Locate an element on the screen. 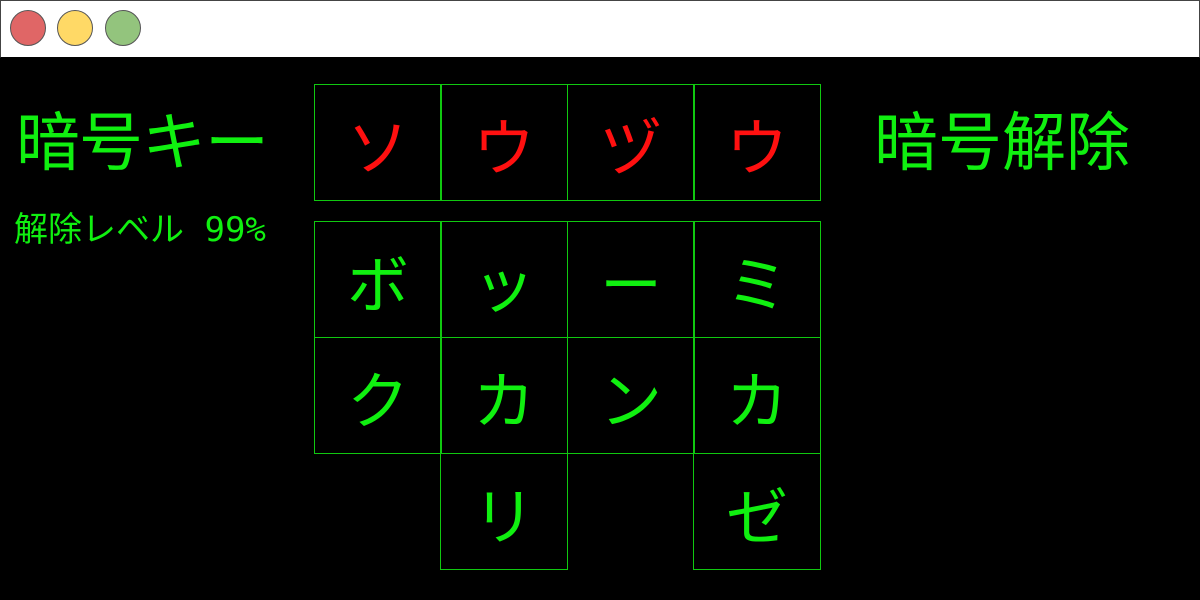  key-cell-3: ヅ is located at coordinates (631, 142).